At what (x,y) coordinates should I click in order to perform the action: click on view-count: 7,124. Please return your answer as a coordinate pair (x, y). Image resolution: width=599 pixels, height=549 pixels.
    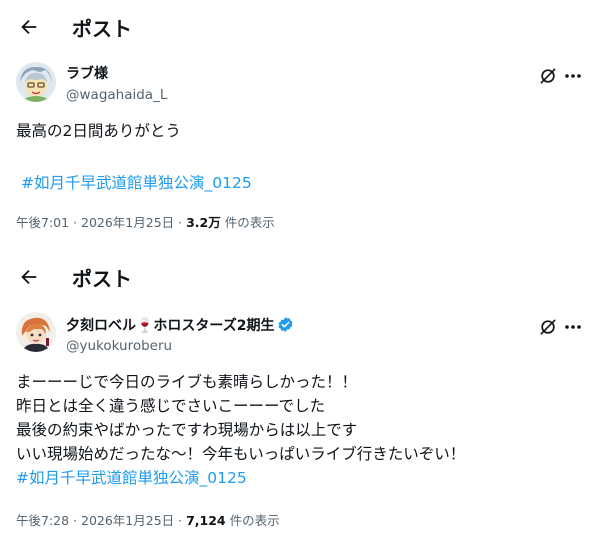
    Looking at the image, I should click on (206, 520).